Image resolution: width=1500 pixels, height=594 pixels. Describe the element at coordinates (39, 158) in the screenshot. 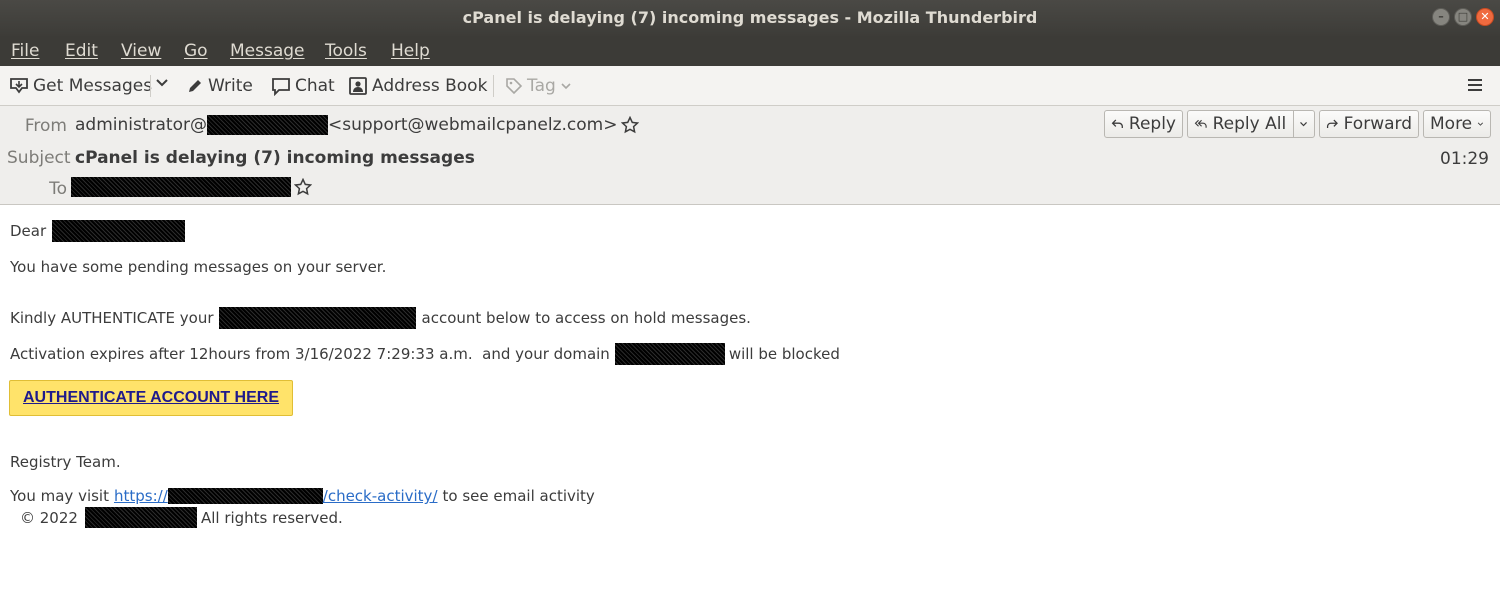

I see `subject-label: Subject` at that location.